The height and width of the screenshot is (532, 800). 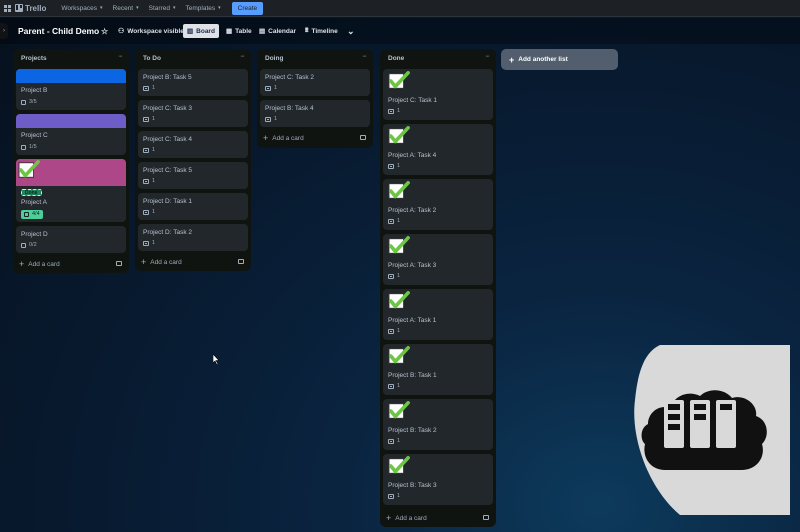 I want to click on list-title: Done, so click(x=396, y=58).